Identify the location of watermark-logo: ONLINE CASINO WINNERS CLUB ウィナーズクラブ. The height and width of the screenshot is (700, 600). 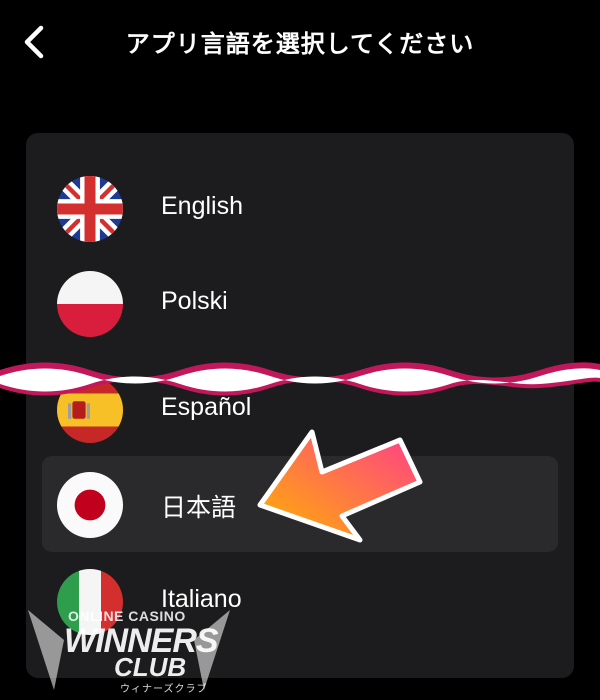
(129, 648).